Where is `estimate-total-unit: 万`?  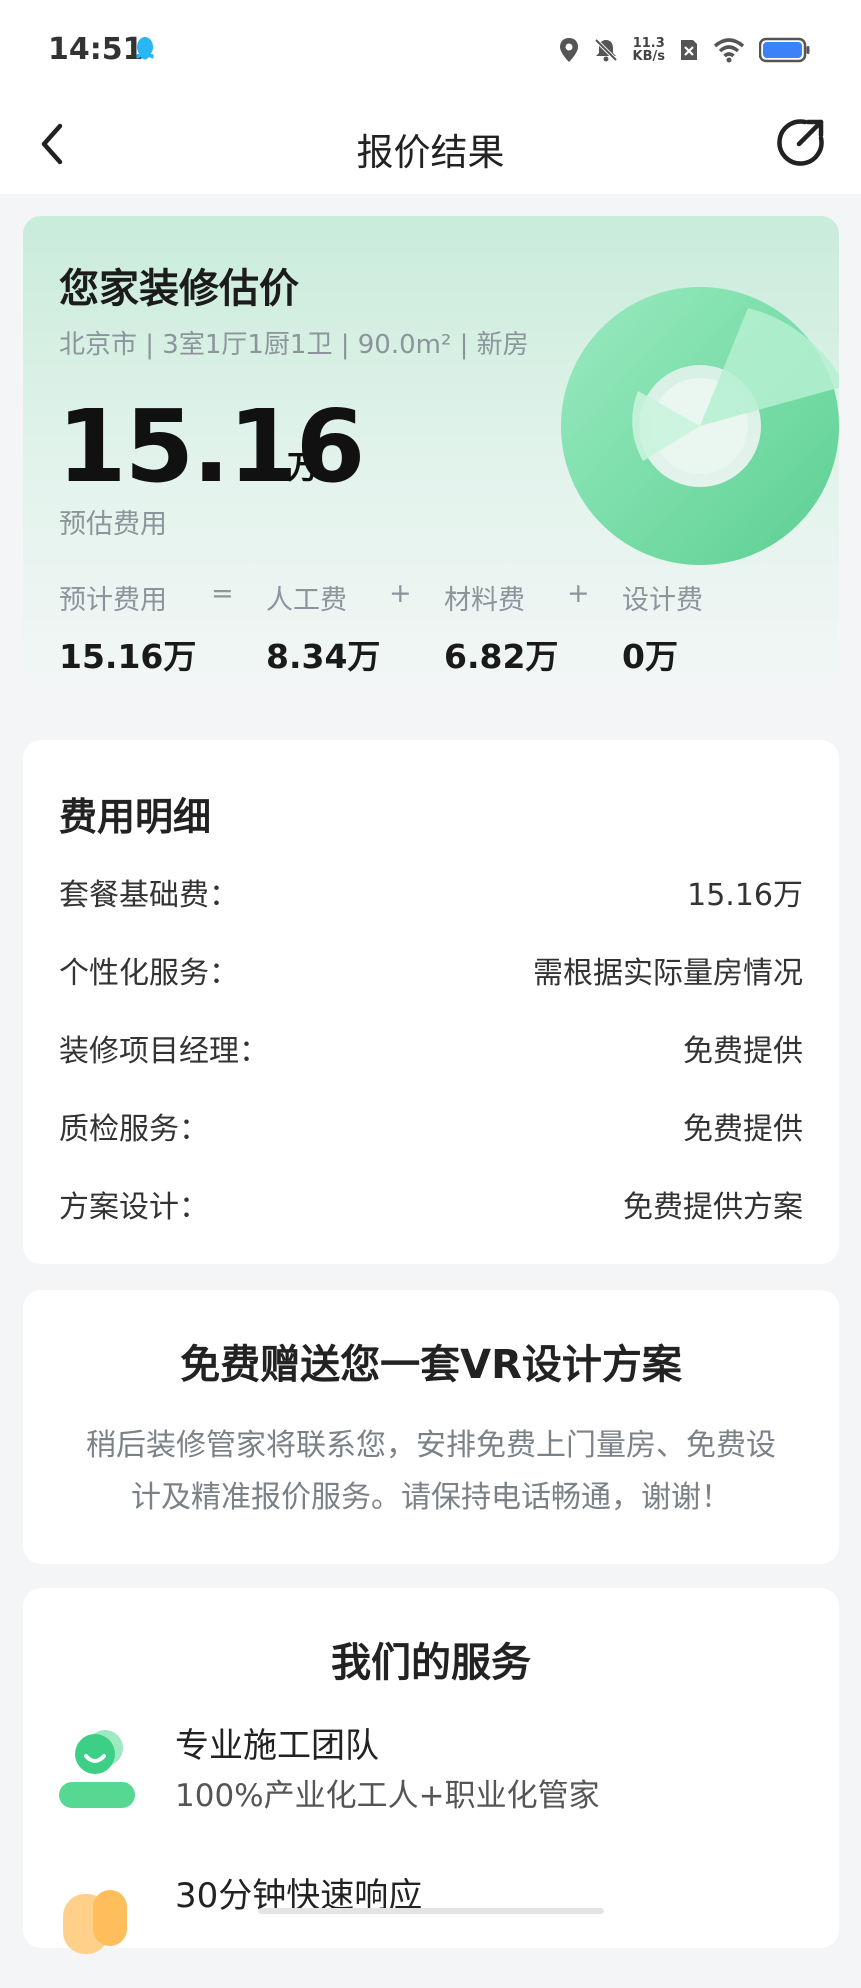 estimate-total-unit: 万 is located at coordinates (303, 467).